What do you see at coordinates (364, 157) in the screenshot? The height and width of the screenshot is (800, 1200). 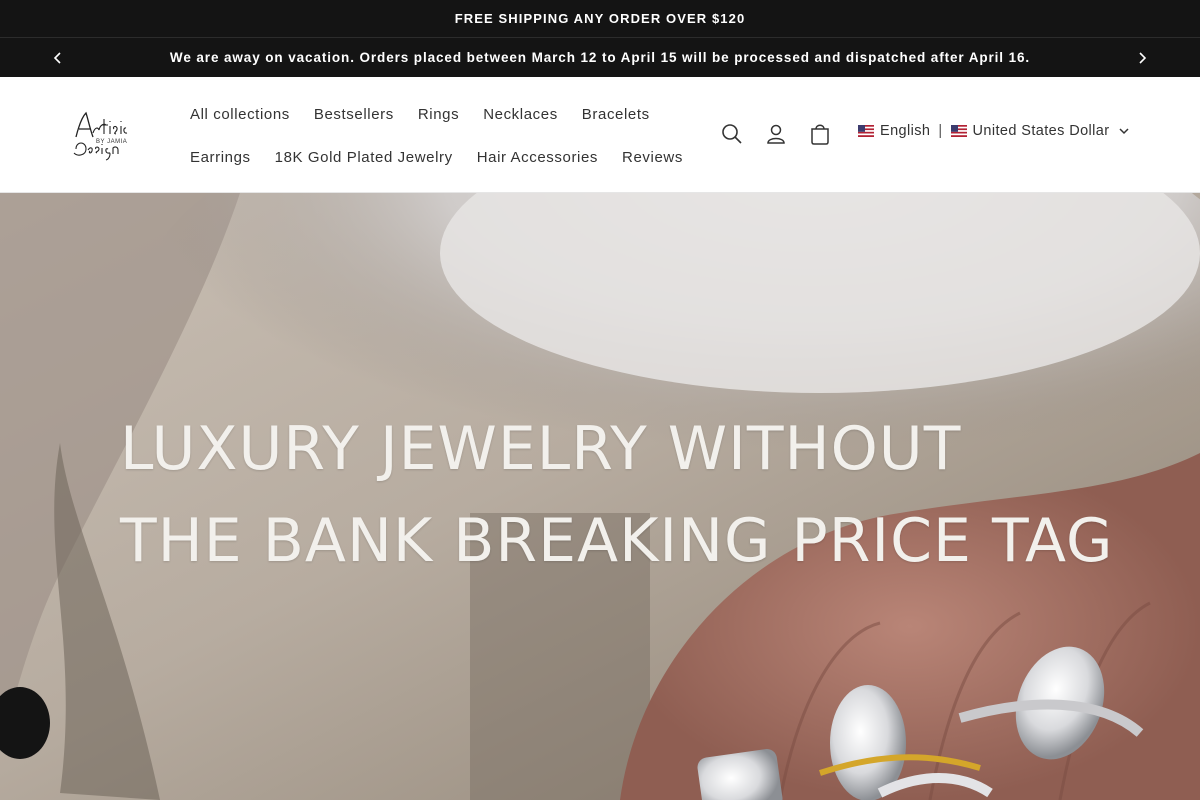 I see `nav-item-gold-plated-jewelry: 18K Gold Plated Jewelry` at bounding box center [364, 157].